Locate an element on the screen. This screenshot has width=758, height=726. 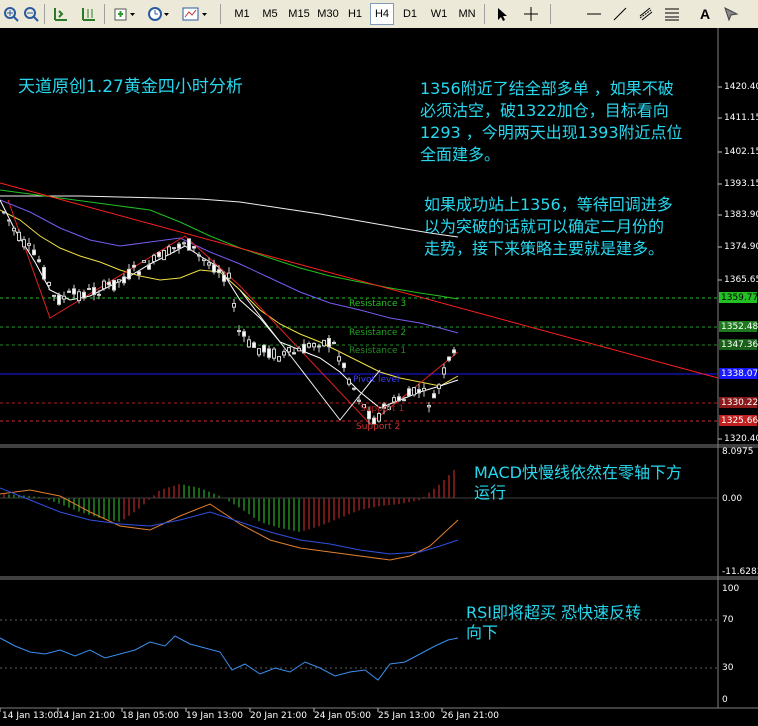
indicators-icon is located at coordinates (125, 14).